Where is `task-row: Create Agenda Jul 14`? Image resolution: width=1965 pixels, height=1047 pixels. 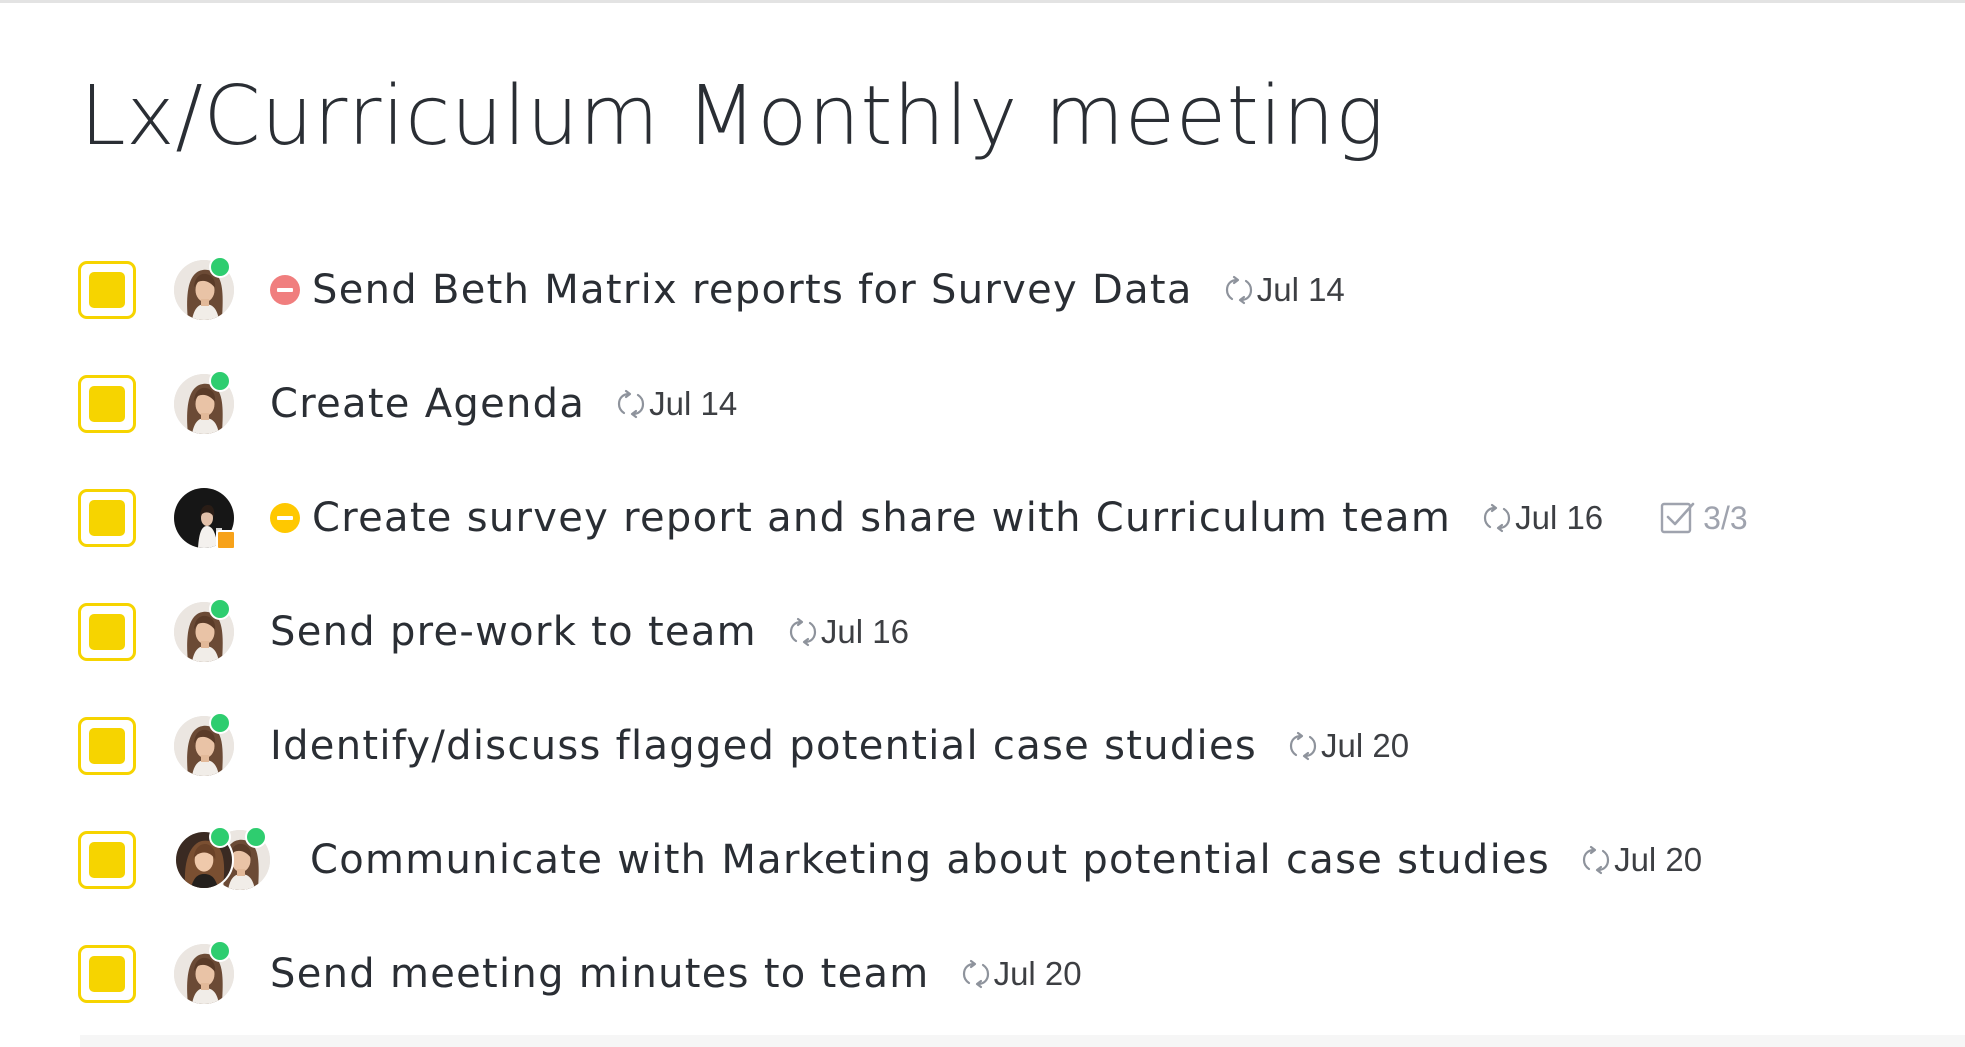
task-row: Create Agenda Jul 14 is located at coordinates (1008, 404).